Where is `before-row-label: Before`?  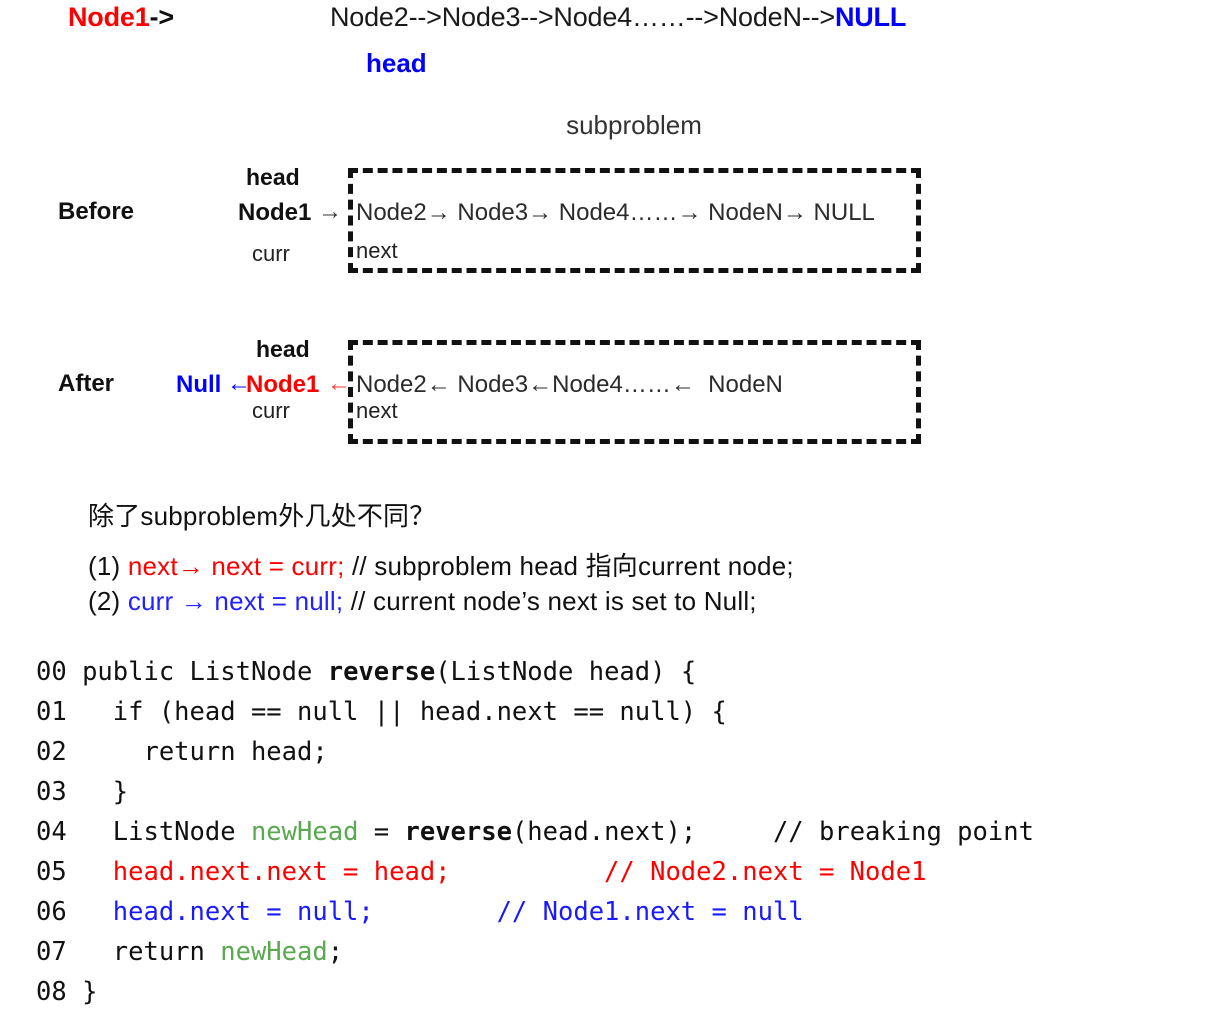 before-row-label: Before is located at coordinates (96, 211).